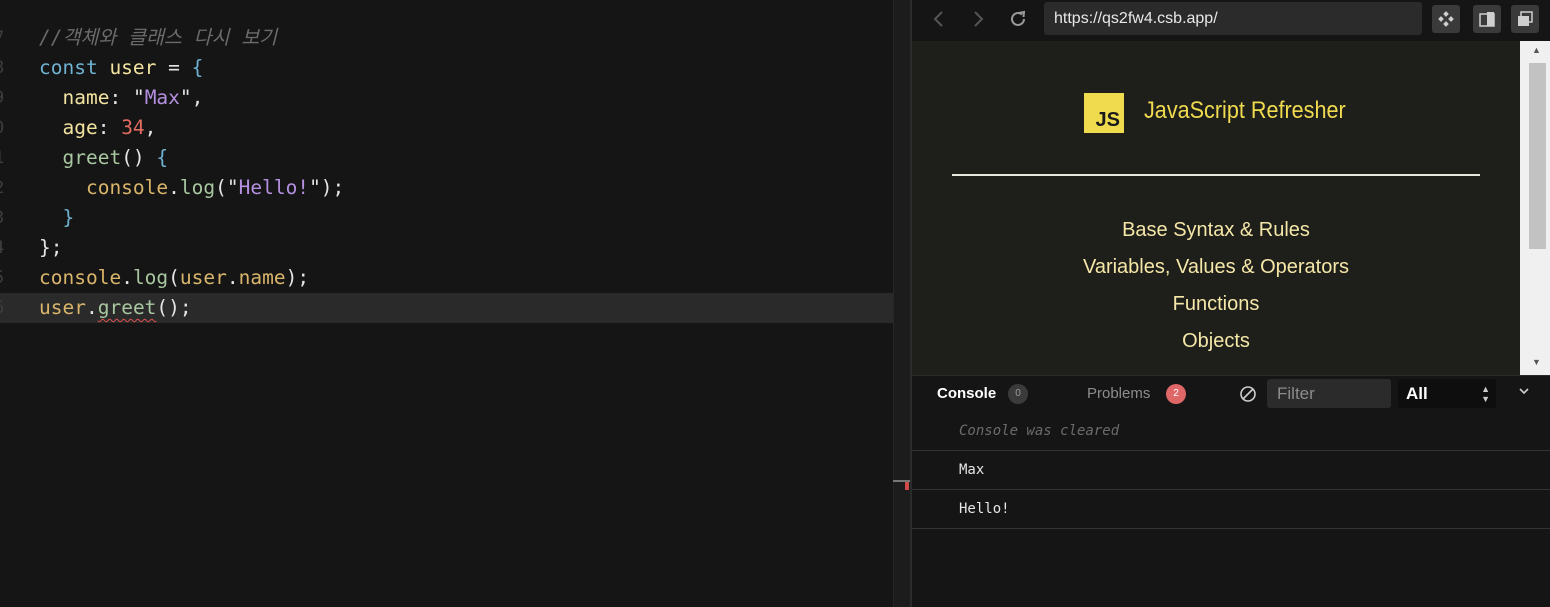 The image size is (1550, 607). I want to click on nav-link-functions: Functions, so click(1216, 304).